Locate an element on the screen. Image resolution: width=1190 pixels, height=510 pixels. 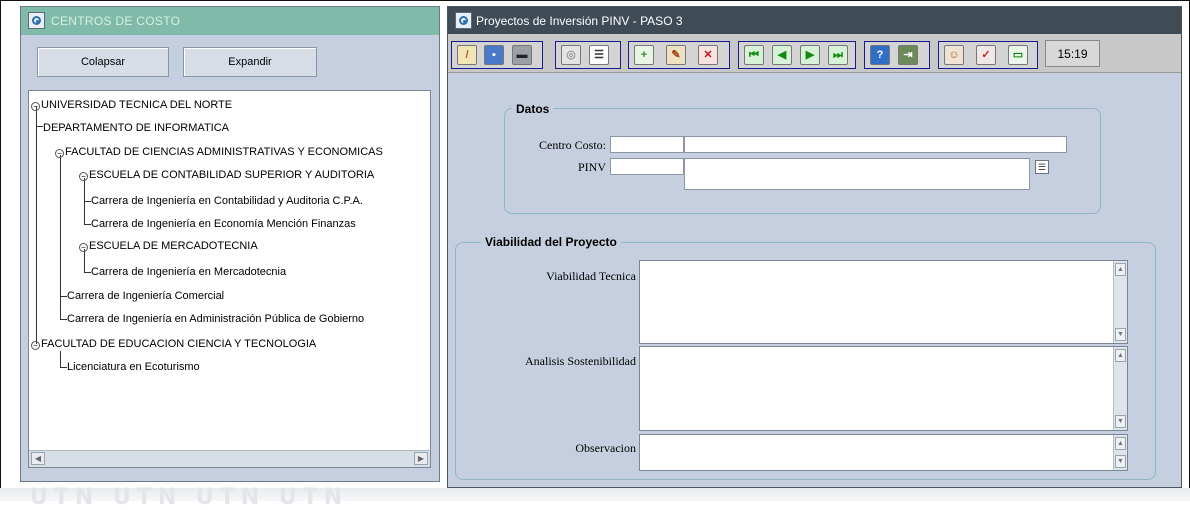
pinv-label: PINV is located at coordinates (591, 167).